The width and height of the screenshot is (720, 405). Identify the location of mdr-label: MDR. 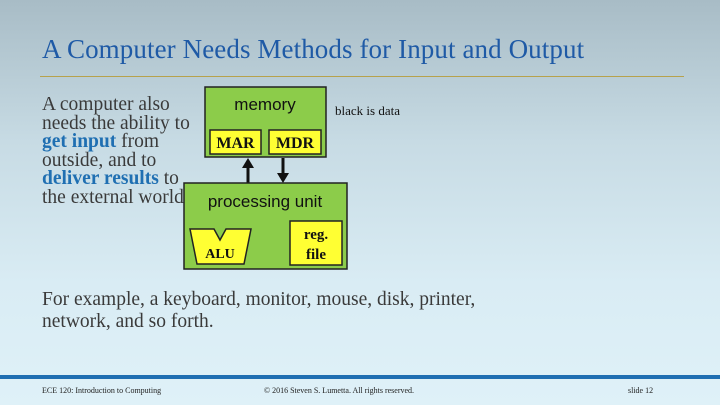
(295, 143).